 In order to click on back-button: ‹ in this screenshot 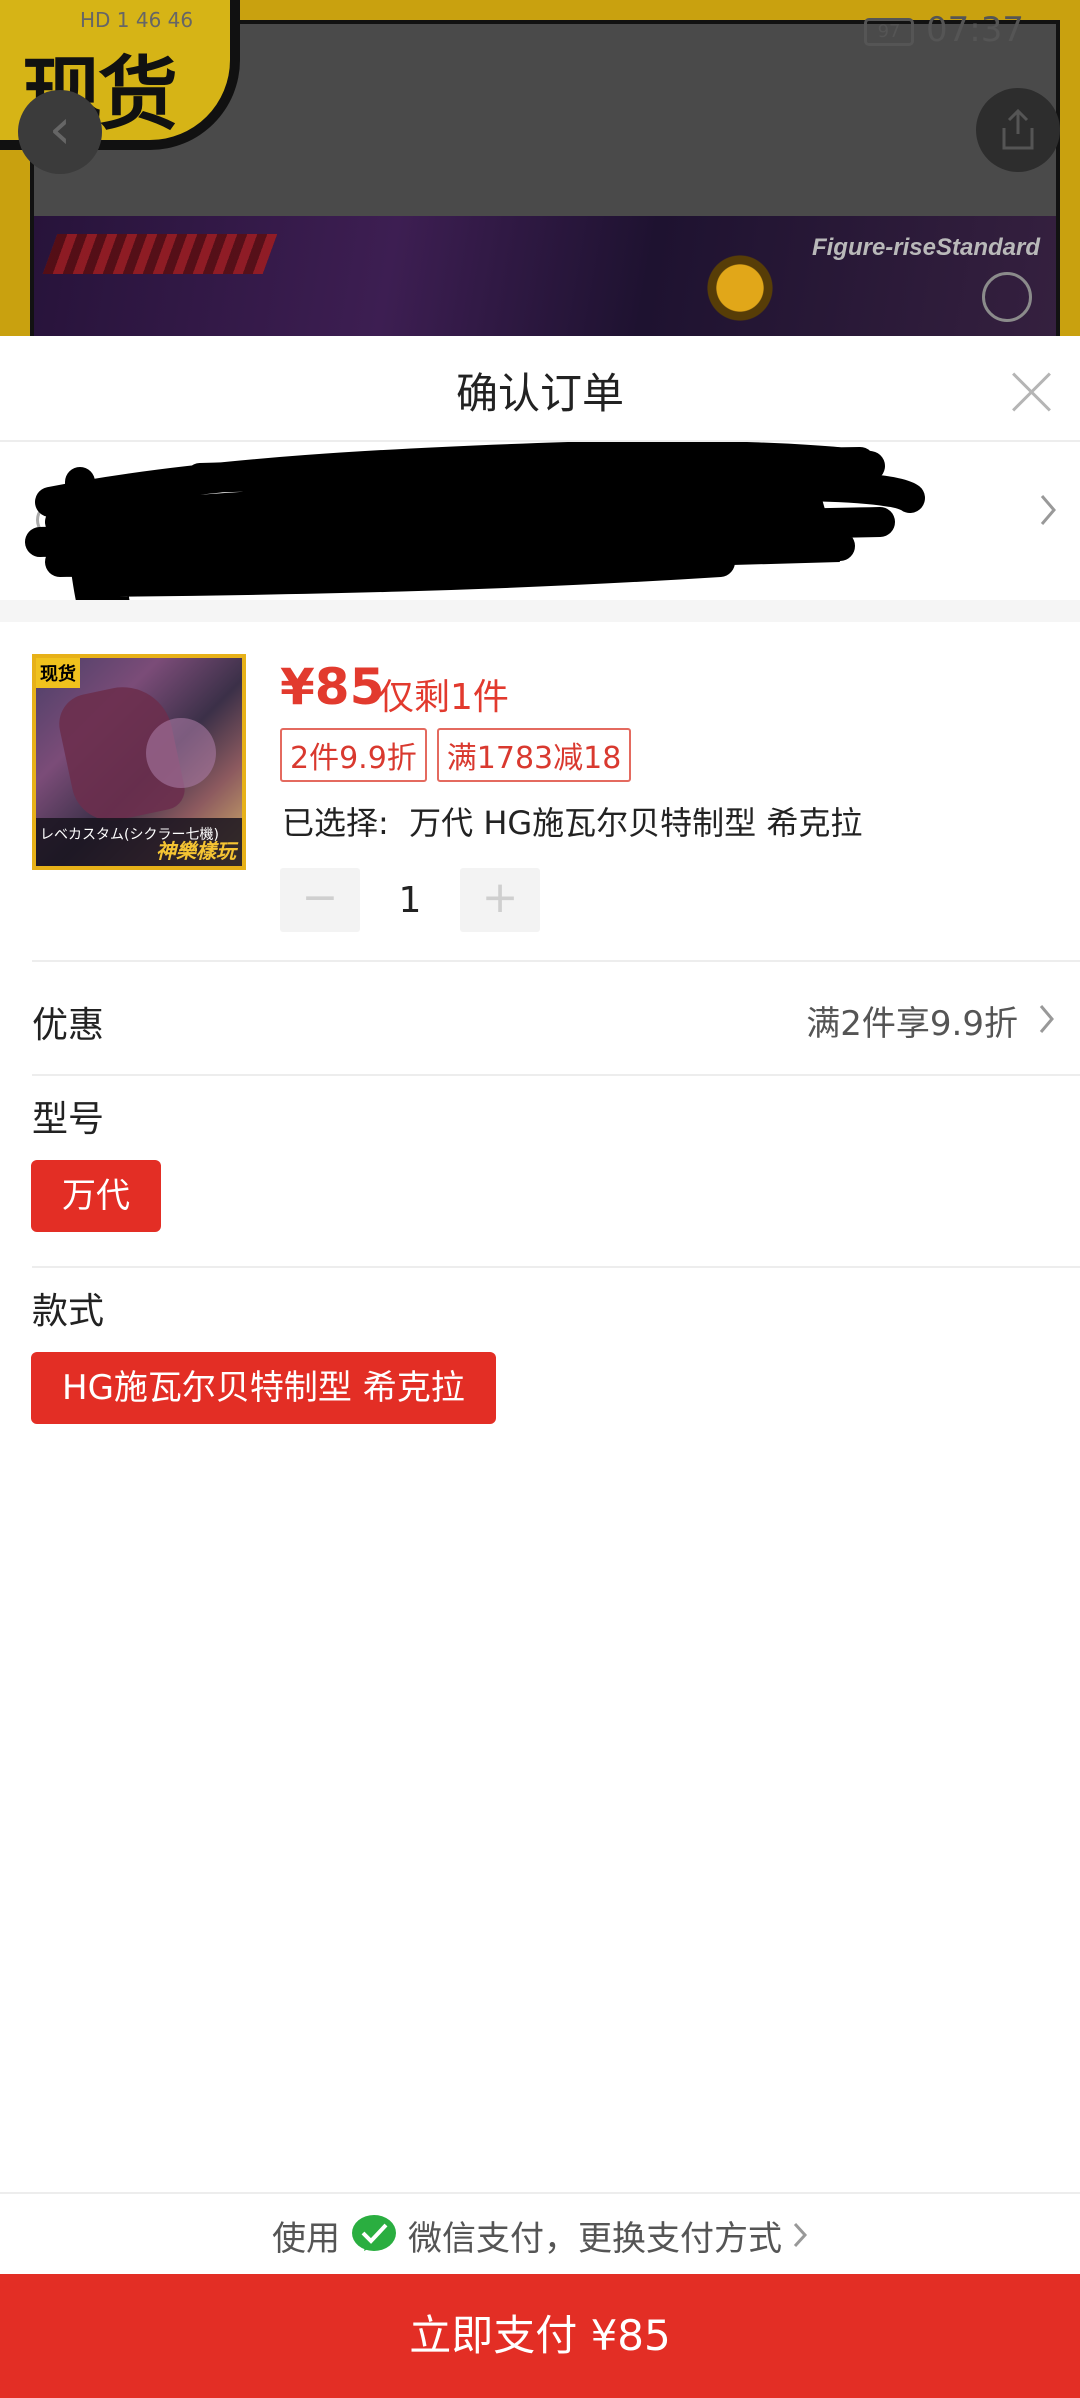, I will do `click(60, 132)`.